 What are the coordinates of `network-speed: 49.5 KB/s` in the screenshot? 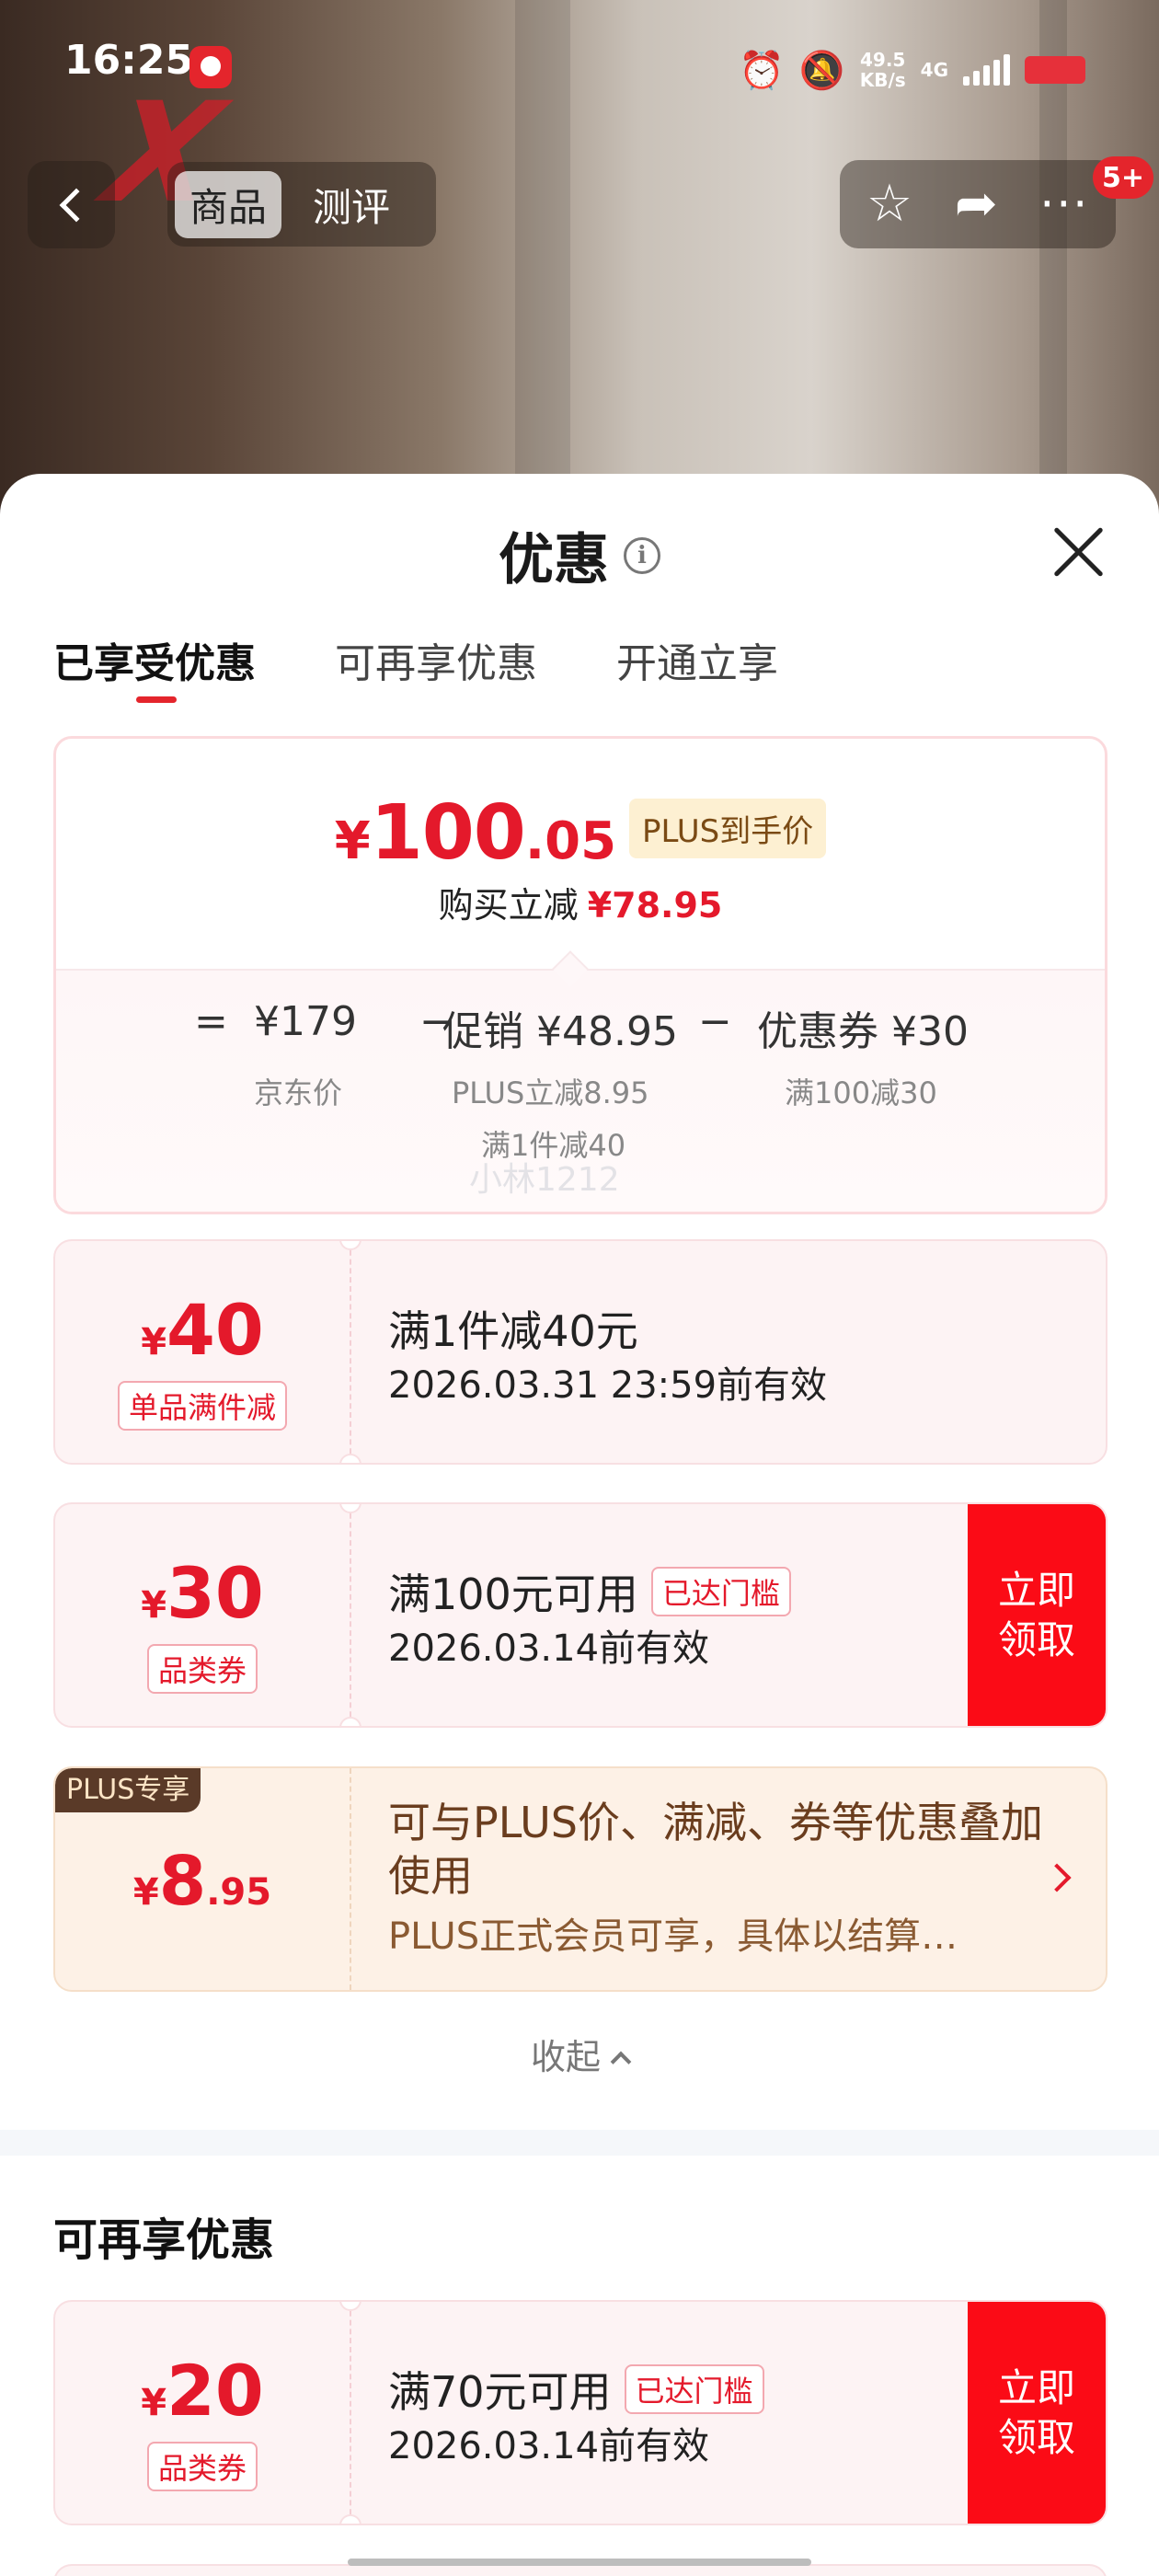 It's located at (882, 70).